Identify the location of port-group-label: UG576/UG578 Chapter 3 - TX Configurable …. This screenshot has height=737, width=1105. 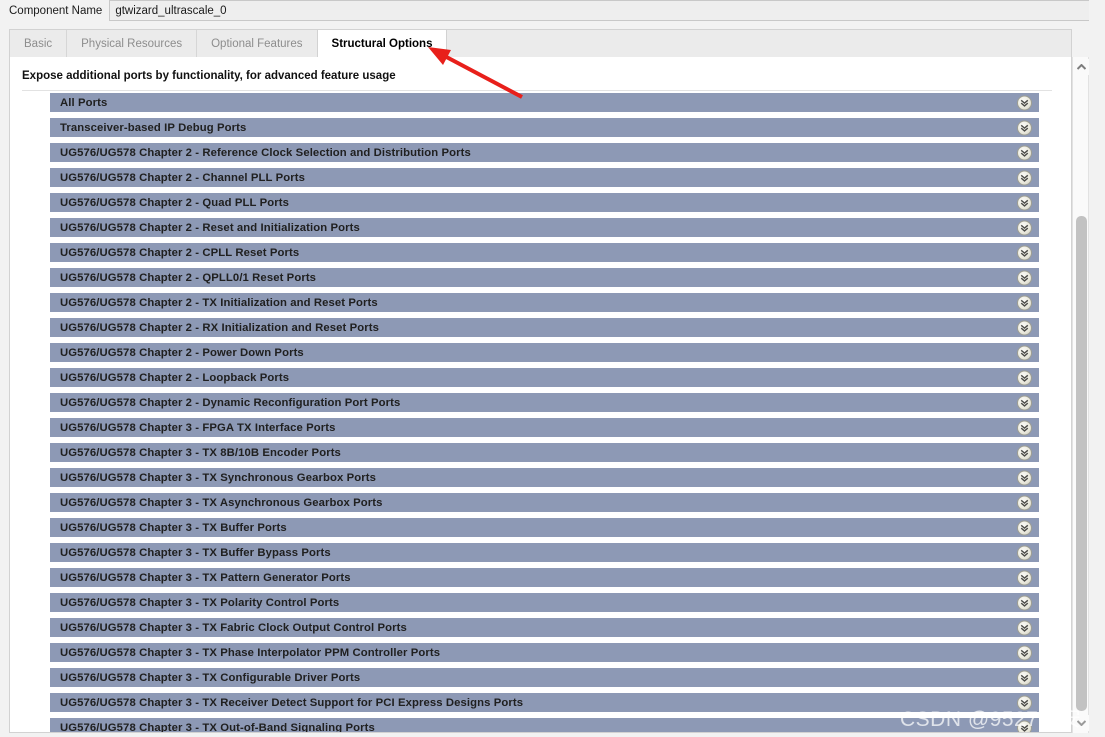
(210, 677).